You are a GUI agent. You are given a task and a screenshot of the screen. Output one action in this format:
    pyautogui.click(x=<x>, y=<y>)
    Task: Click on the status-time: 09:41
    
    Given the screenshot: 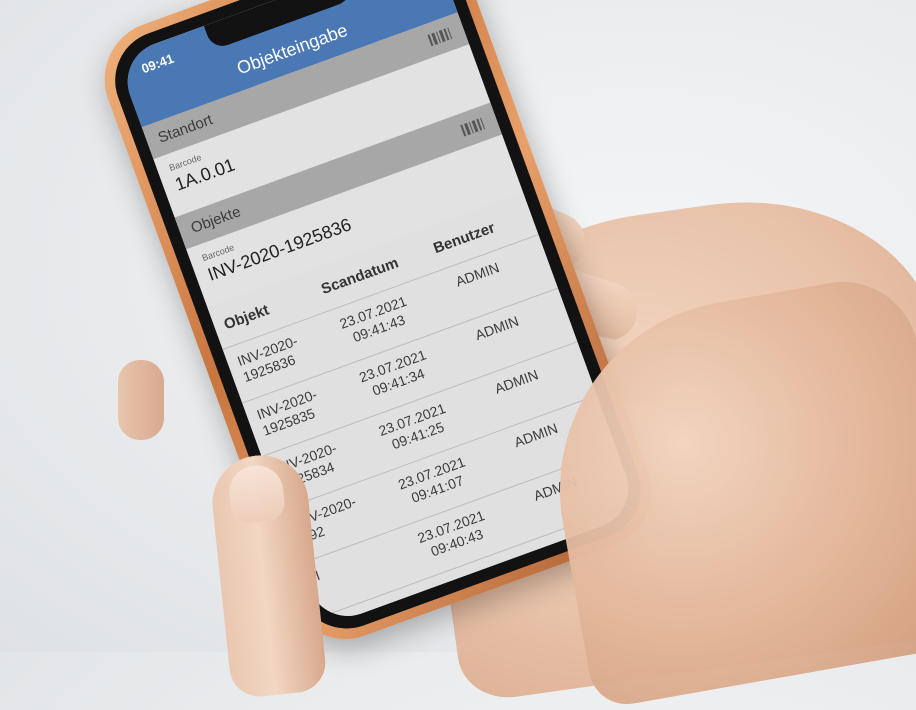 What is the action you would take?
    pyautogui.click(x=157, y=63)
    